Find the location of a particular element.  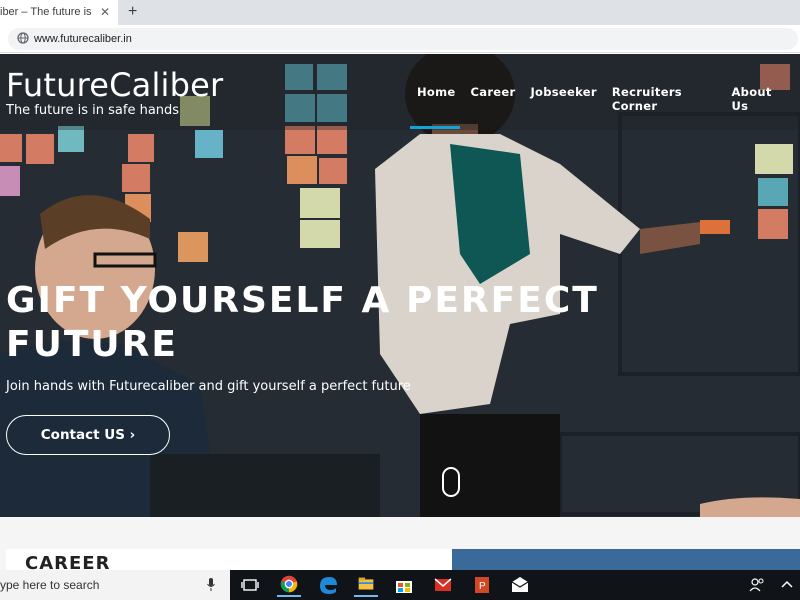

nav-home: Home is located at coordinates (436, 99).